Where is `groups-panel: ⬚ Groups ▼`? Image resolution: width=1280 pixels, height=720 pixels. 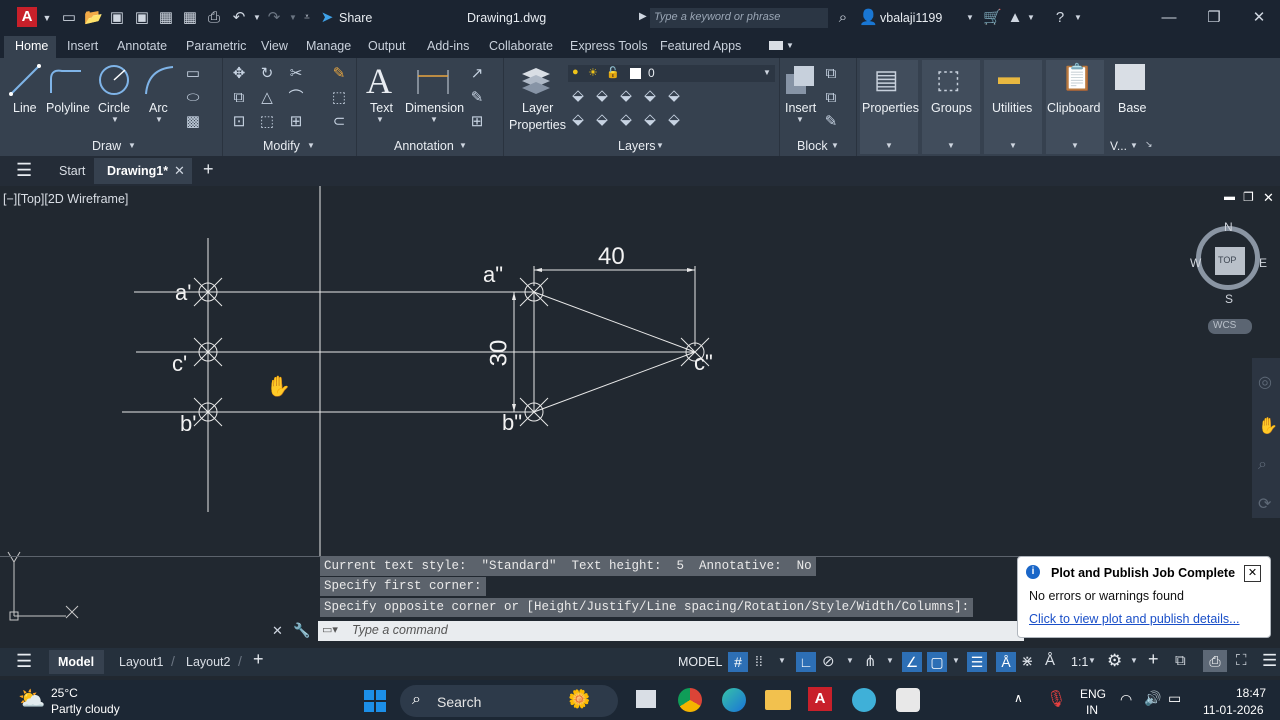 groups-panel: ⬚ Groups ▼ is located at coordinates (951, 107).